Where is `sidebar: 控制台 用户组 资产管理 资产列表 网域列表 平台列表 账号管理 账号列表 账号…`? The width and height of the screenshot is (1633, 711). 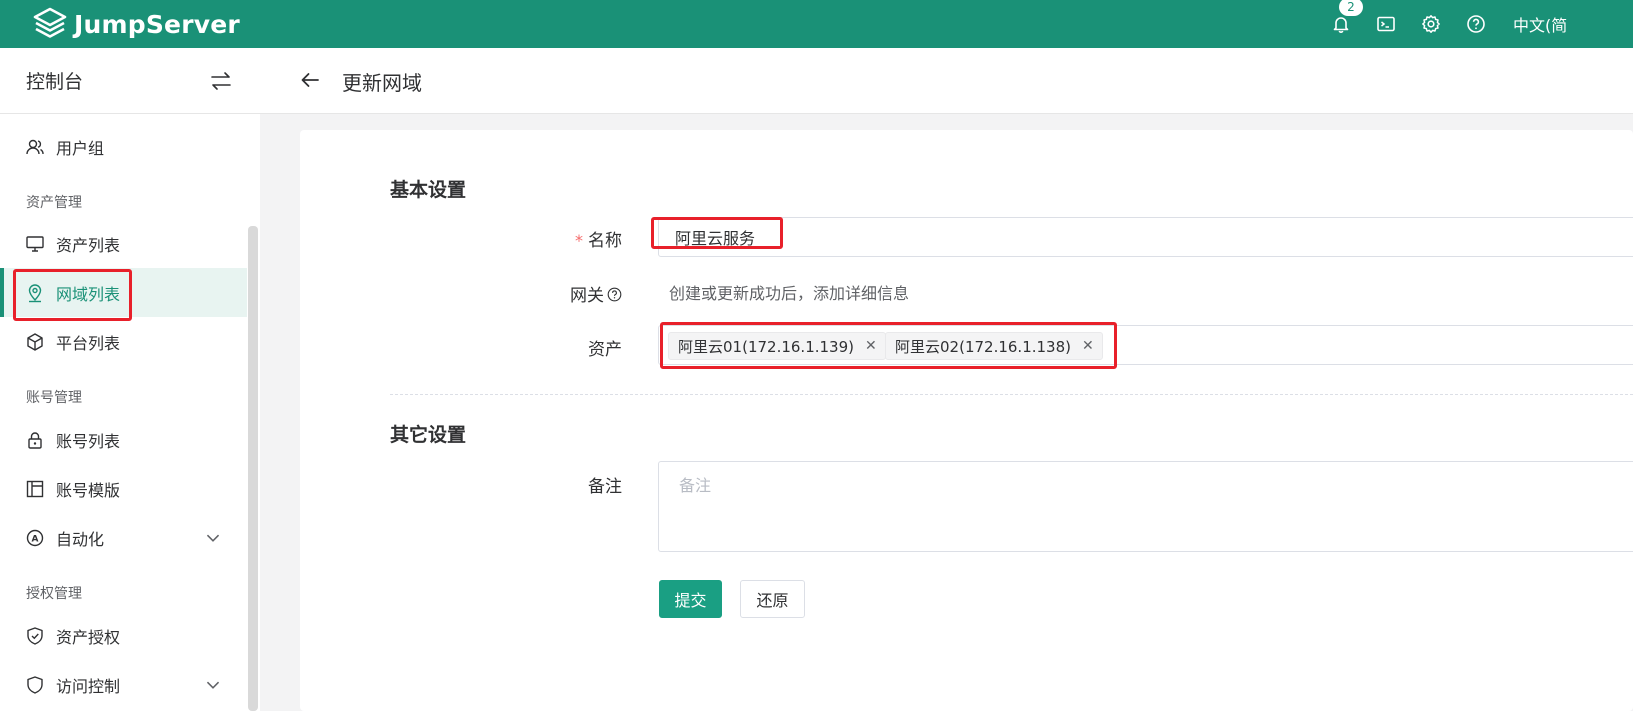
sidebar: 控制台 用户组 资产管理 资产列表 网域列表 平台列表 账号管理 账号列表 账号… is located at coordinates (130, 379).